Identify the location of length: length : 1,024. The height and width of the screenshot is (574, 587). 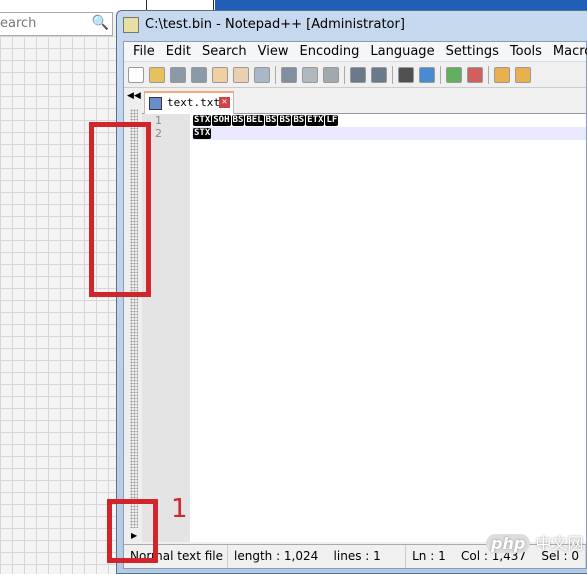
(276, 556).